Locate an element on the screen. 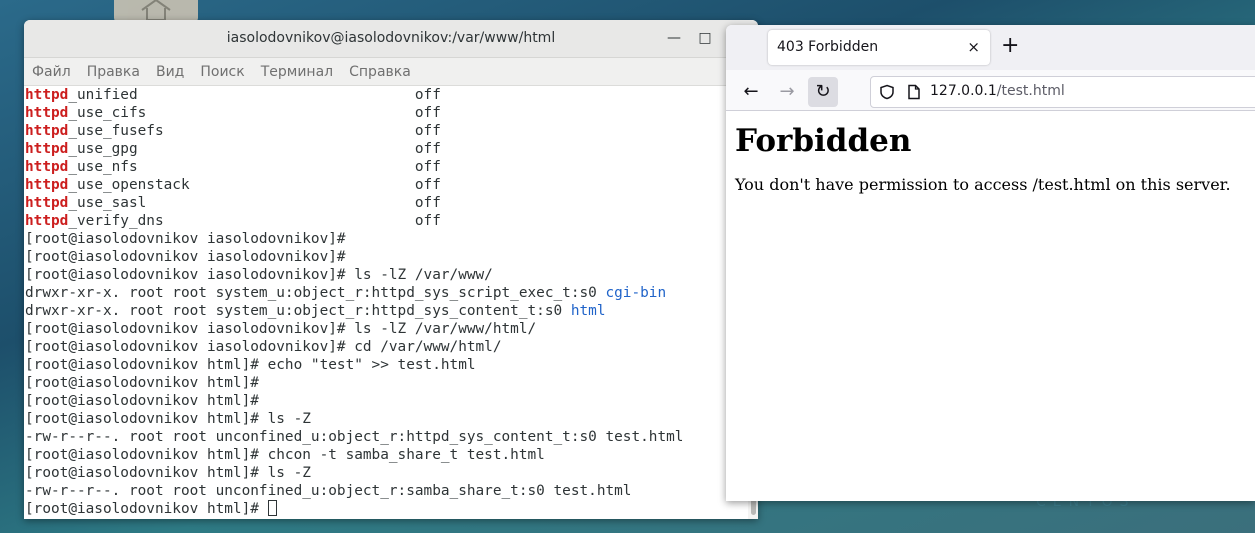 The image size is (1255, 533). terminal-line: httpd_unified off is located at coordinates (386, 95).